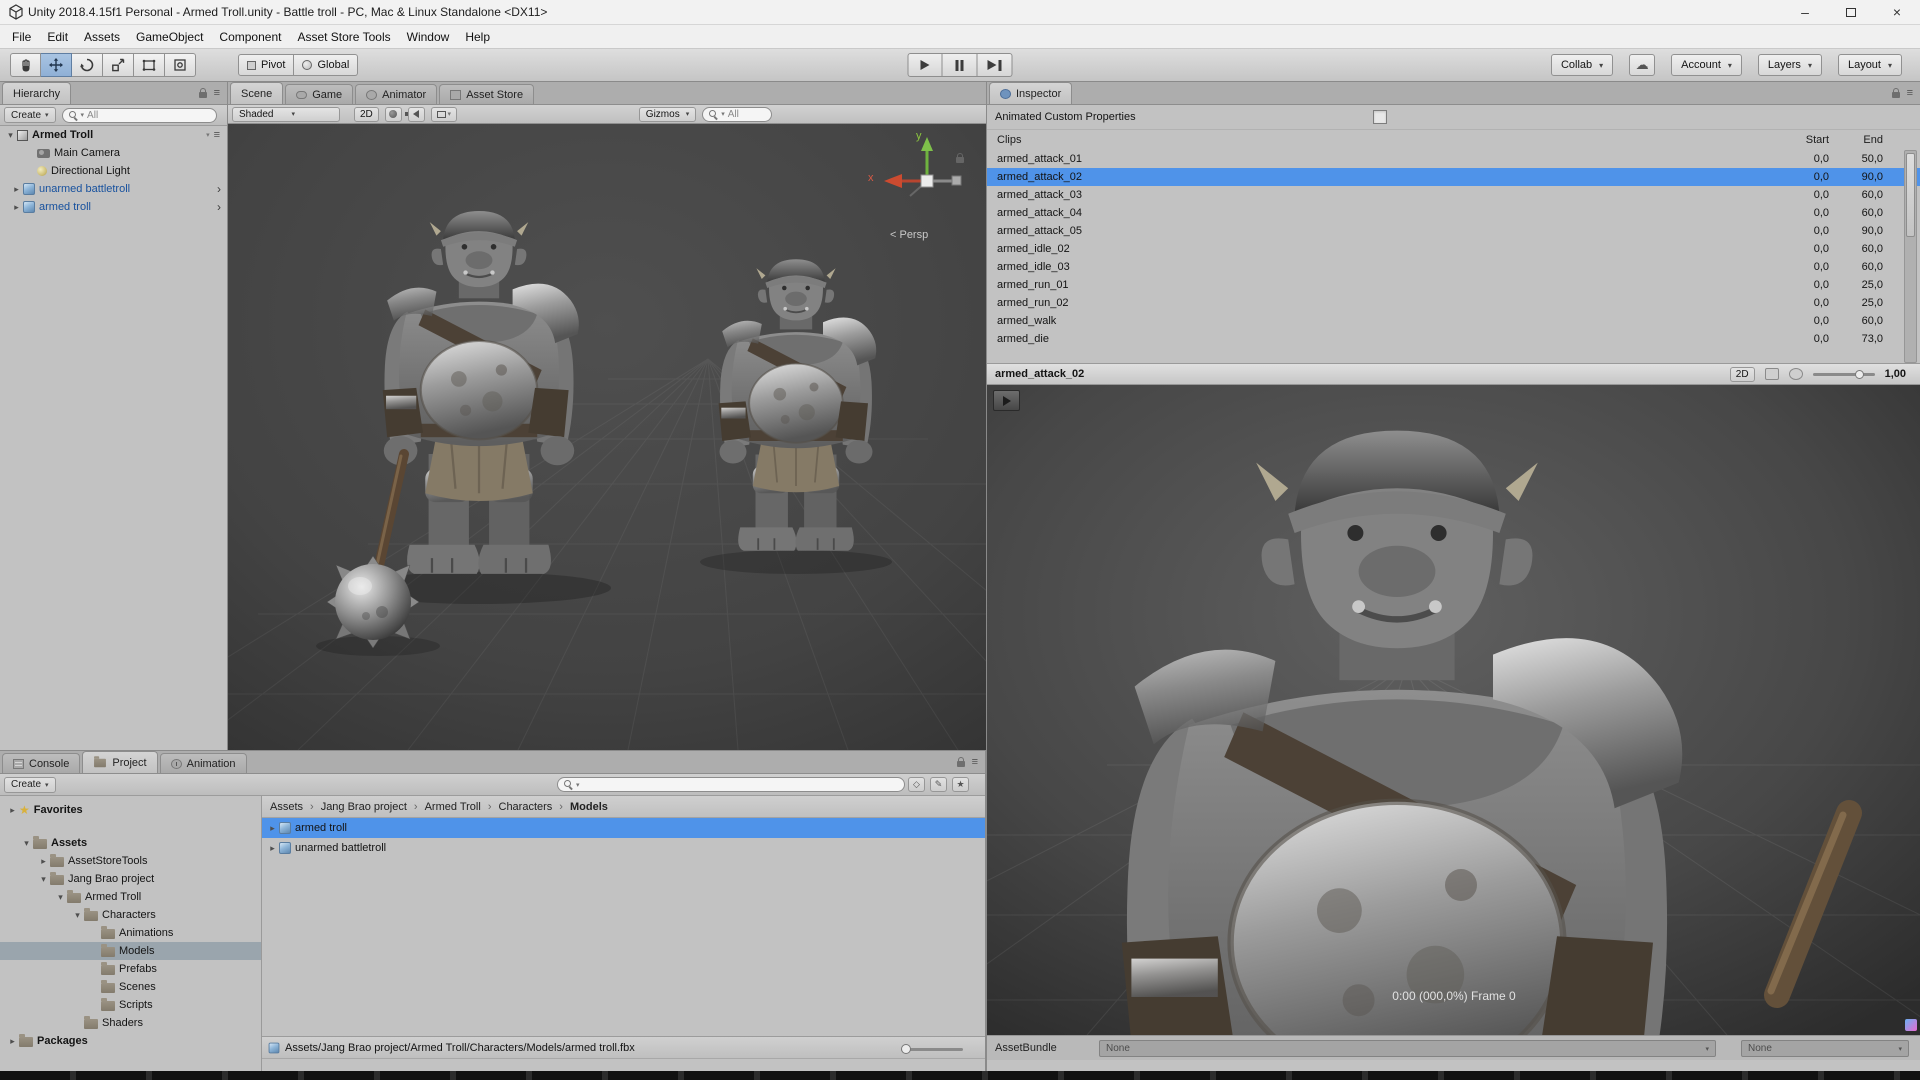 This screenshot has height=1080, width=1920. Describe the element at coordinates (257, 93) in the screenshot. I see `tab-scene: Scene` at that location.